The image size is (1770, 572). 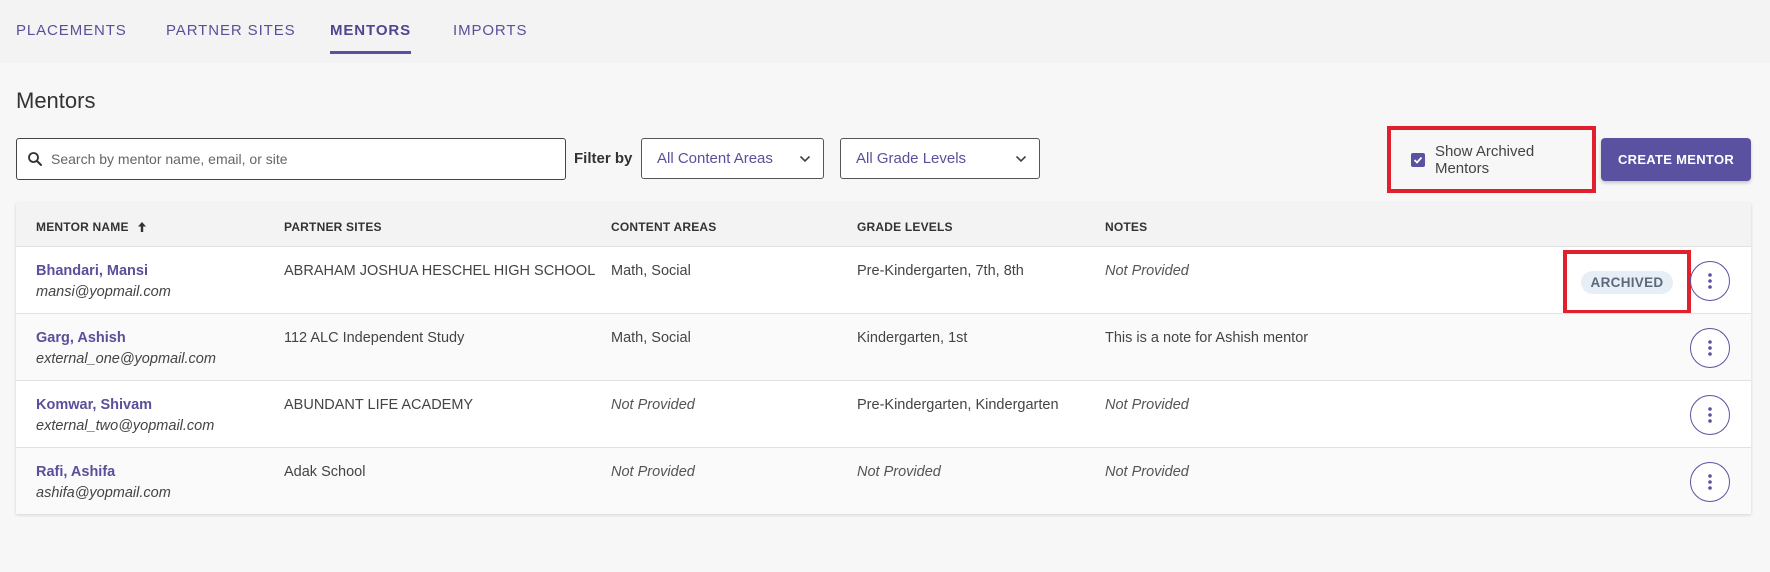 I want to click on tab-partner-sites: PARTNER SITES, so click(x=231, y=38).